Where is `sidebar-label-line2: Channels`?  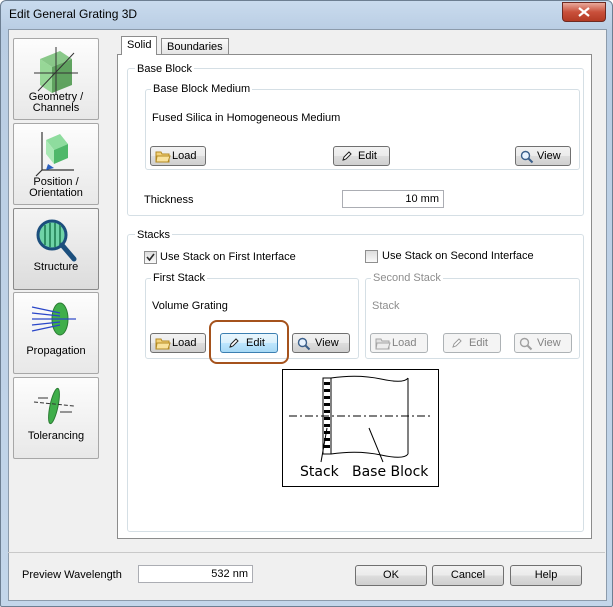 sidebar-label-line2: Channels is located at coordinates (56, 108).